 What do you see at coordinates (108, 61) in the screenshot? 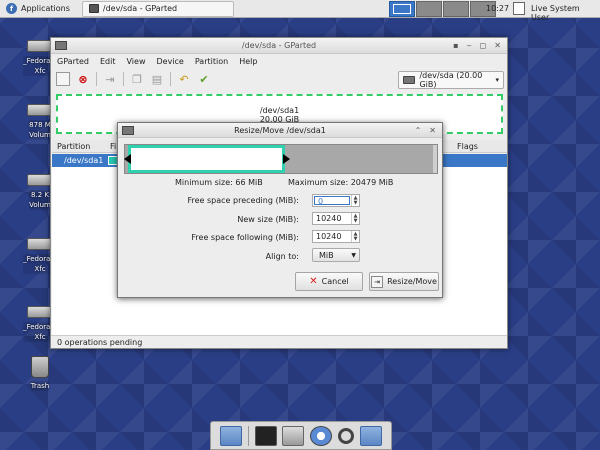
I see `menu-edit: Edit` at bounding box center [108, 61].